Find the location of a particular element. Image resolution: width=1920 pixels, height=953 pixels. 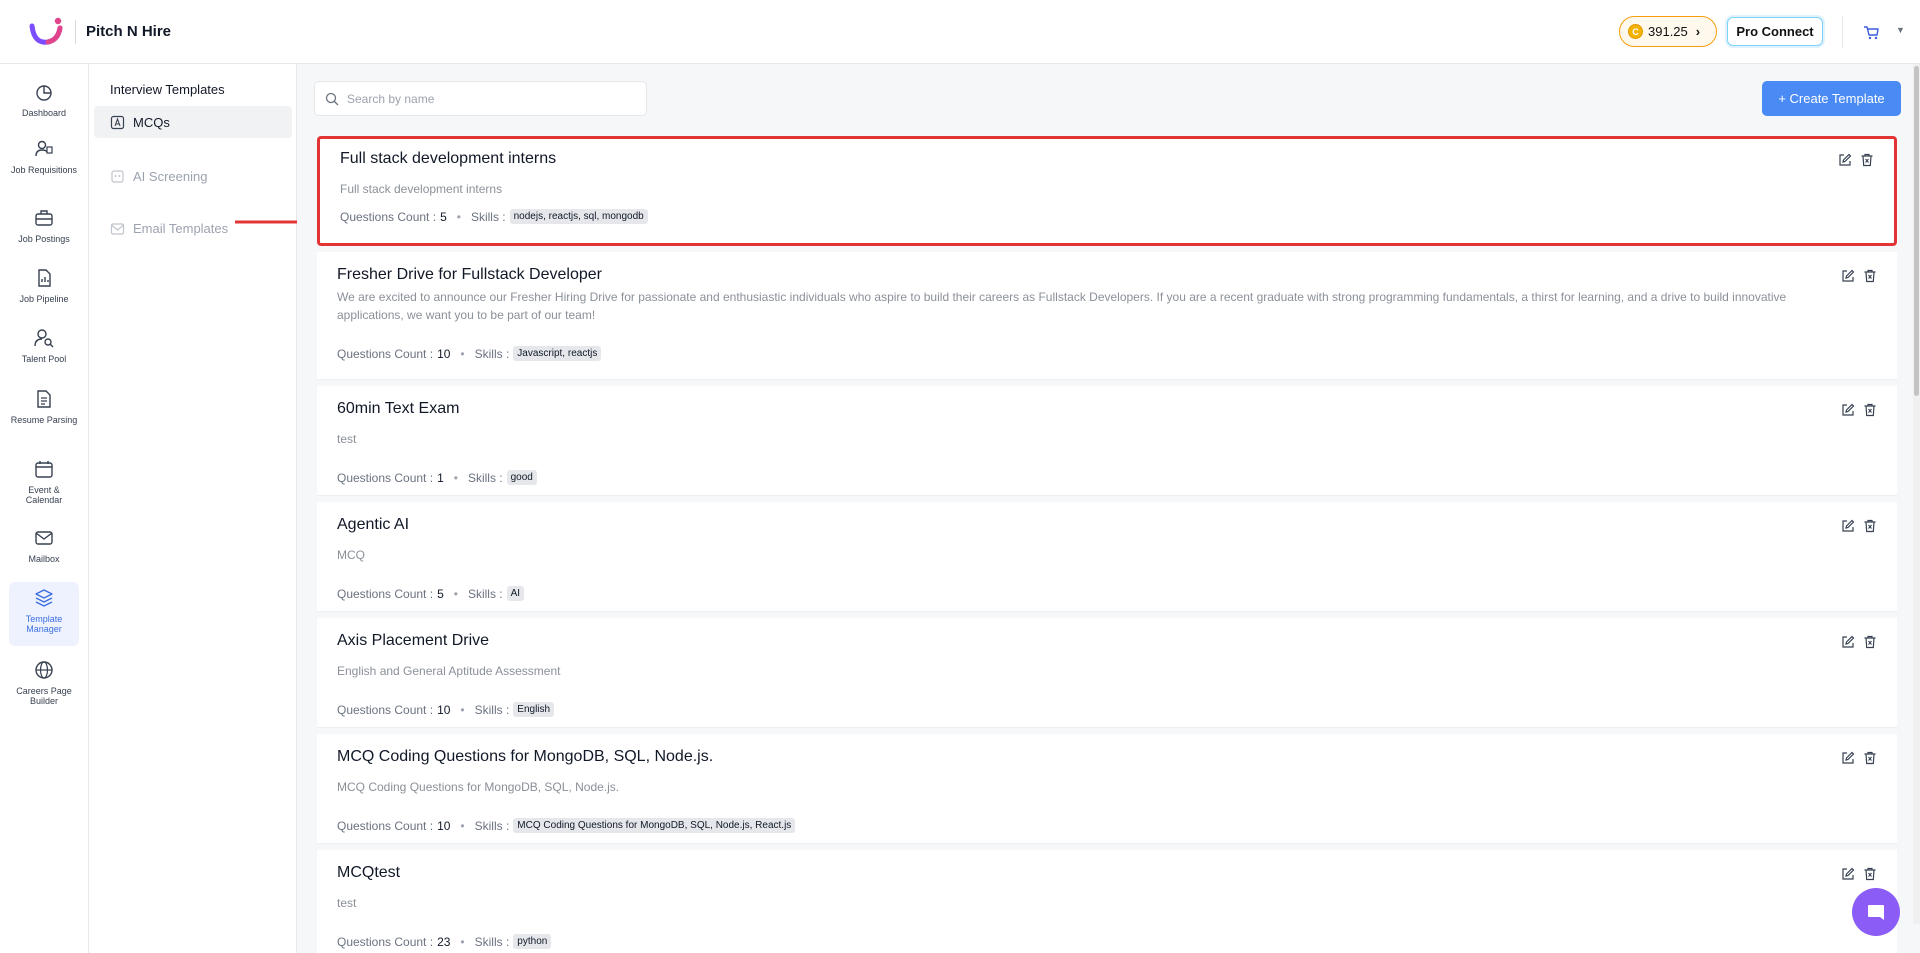

nav-resume-parsing: Resume Parsing is located at coordinates (44, 404).